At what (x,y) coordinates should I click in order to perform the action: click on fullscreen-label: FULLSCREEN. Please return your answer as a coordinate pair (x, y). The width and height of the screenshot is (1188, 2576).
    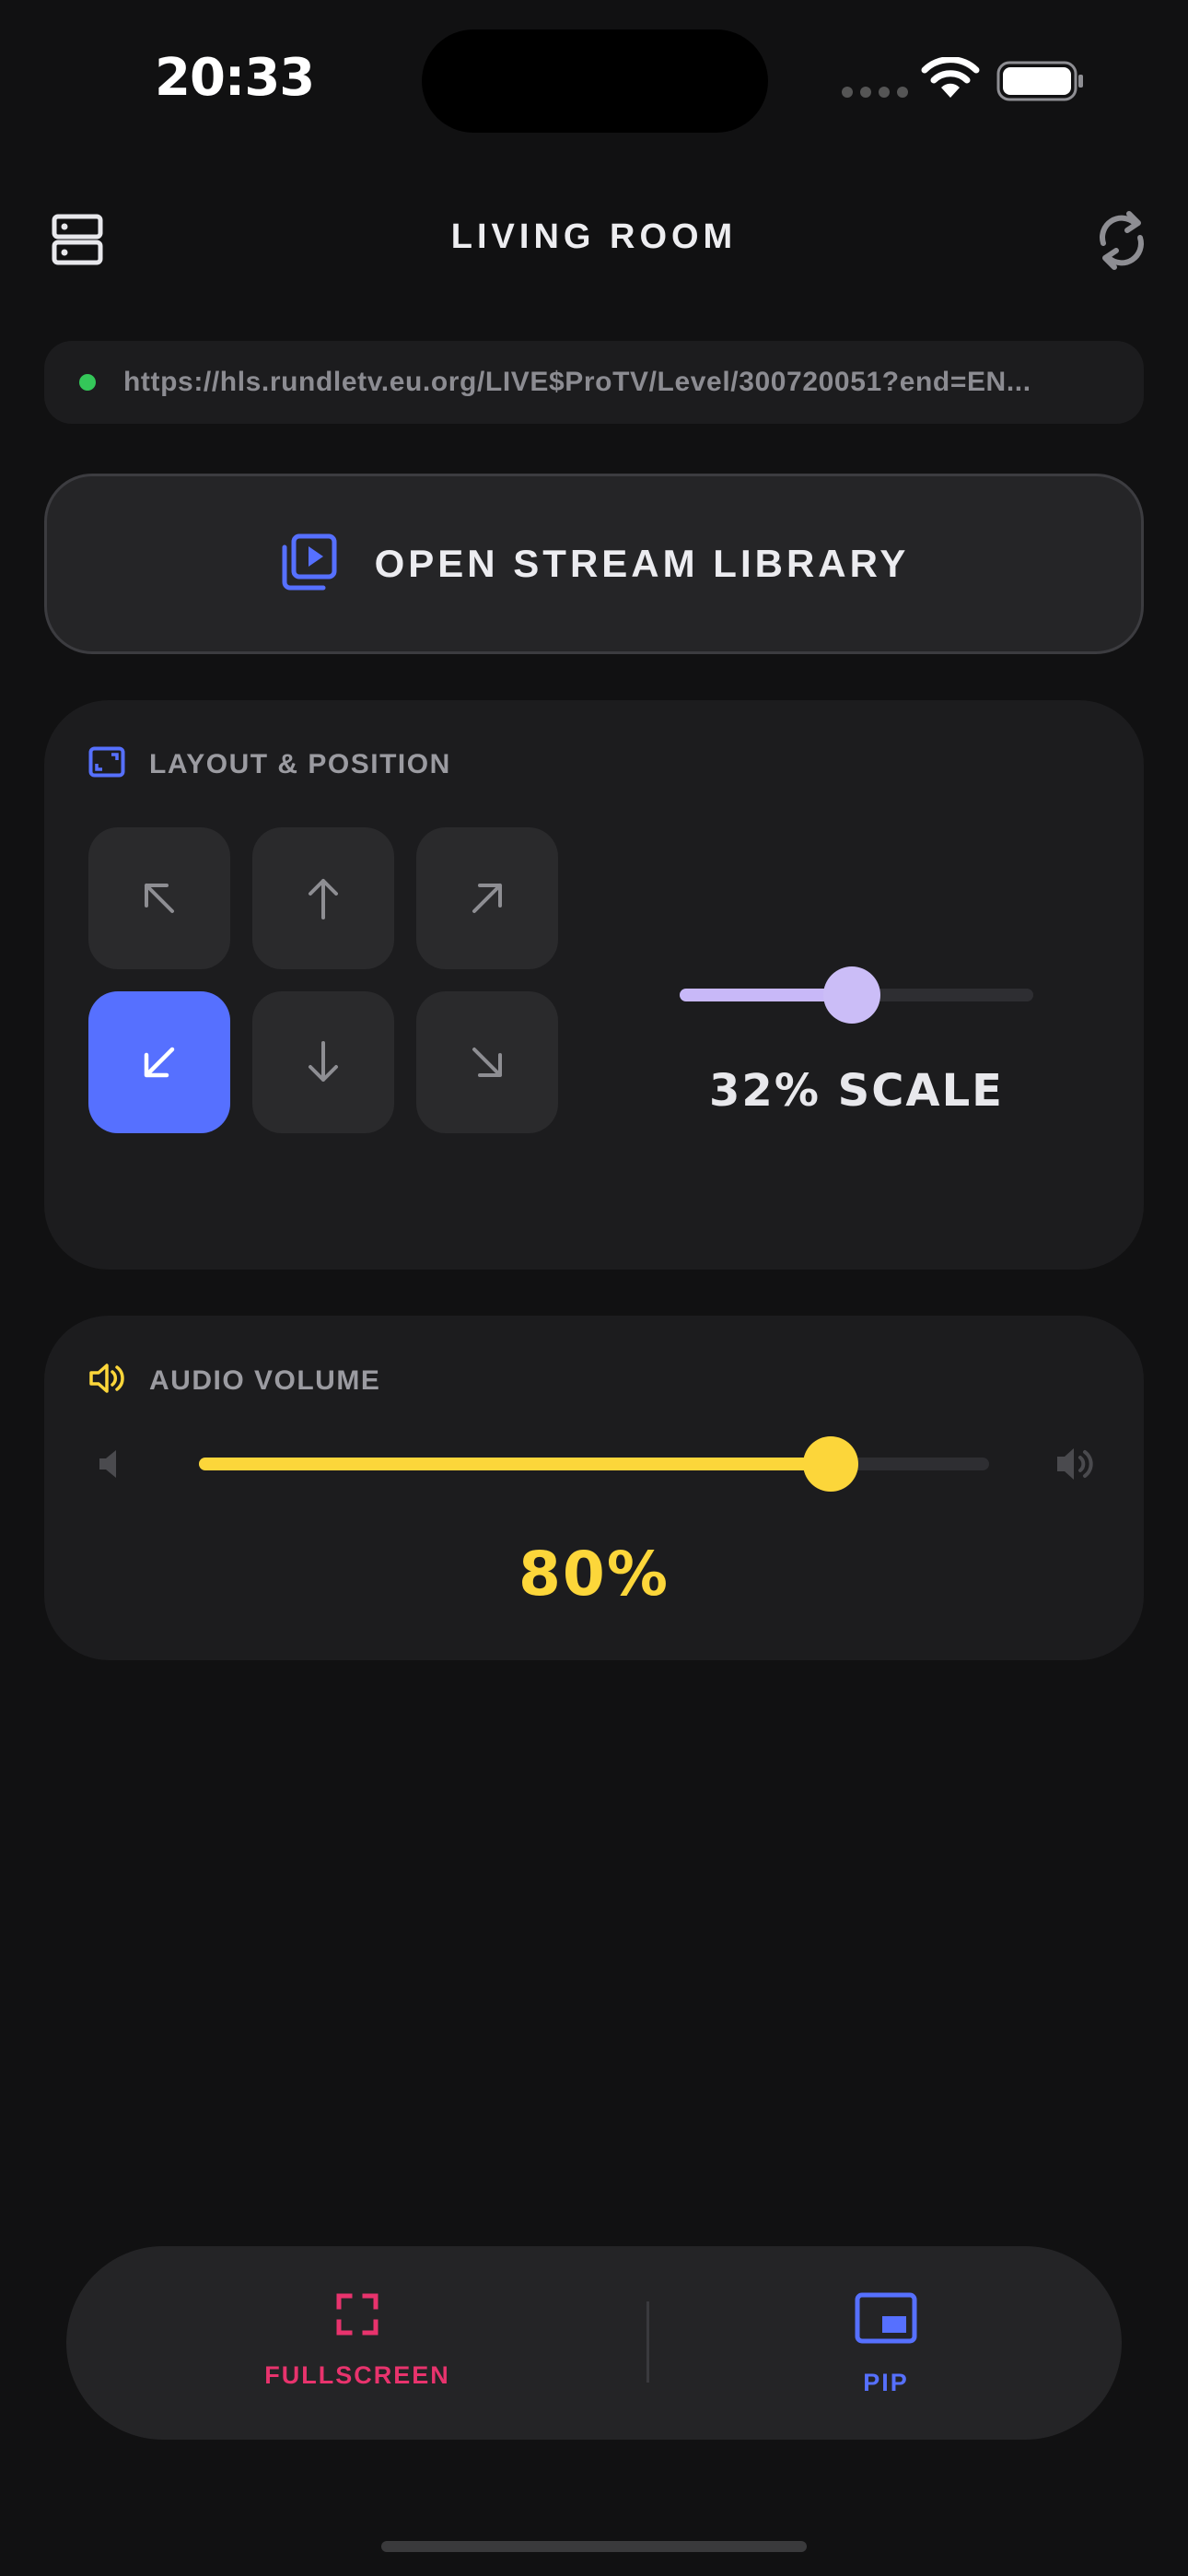
    Looking at the image, I should click on (357, 2375).